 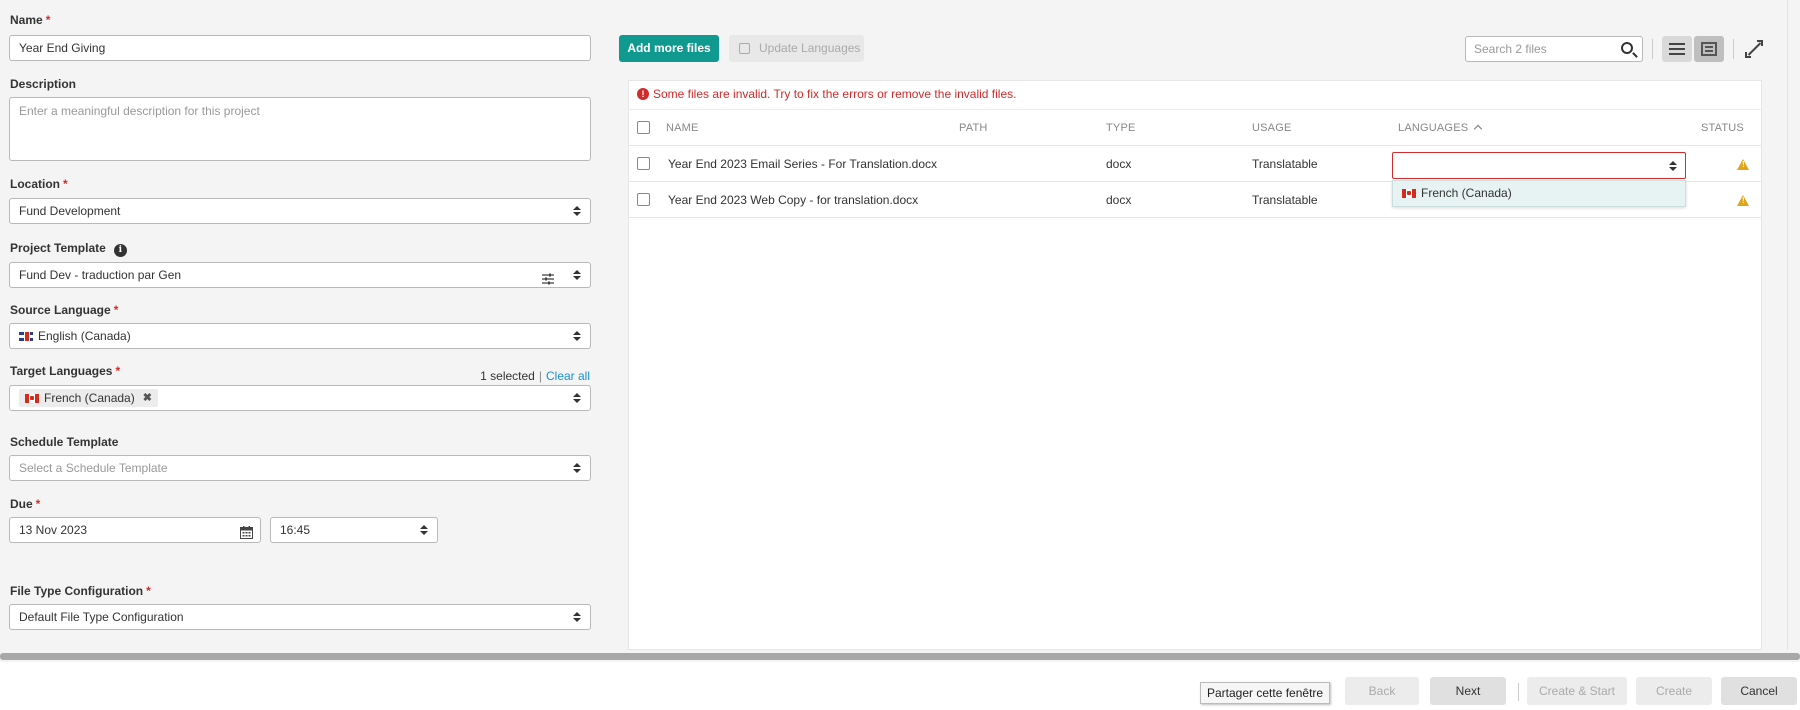 What do you see at coordinates (43, 84) in the screenshot?
I see `description-label: Description` at bounding box center [43, 84].